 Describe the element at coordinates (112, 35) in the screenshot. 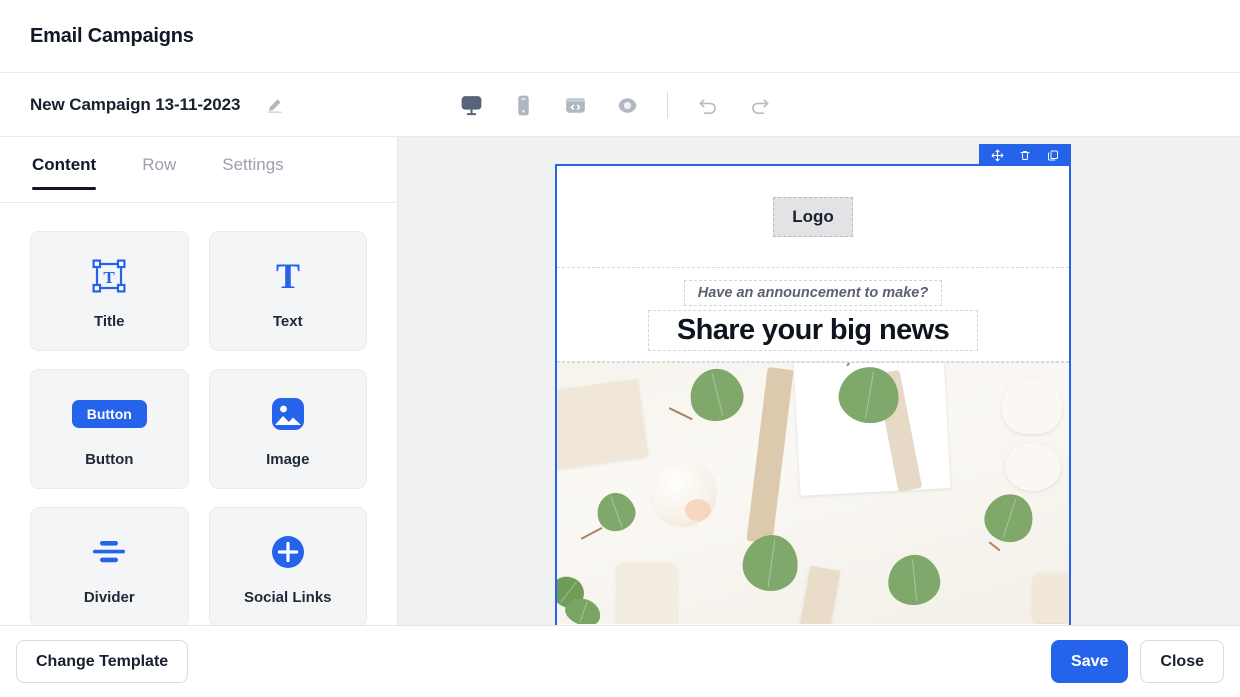

I see `page-title: Email Campaigns` at that location.